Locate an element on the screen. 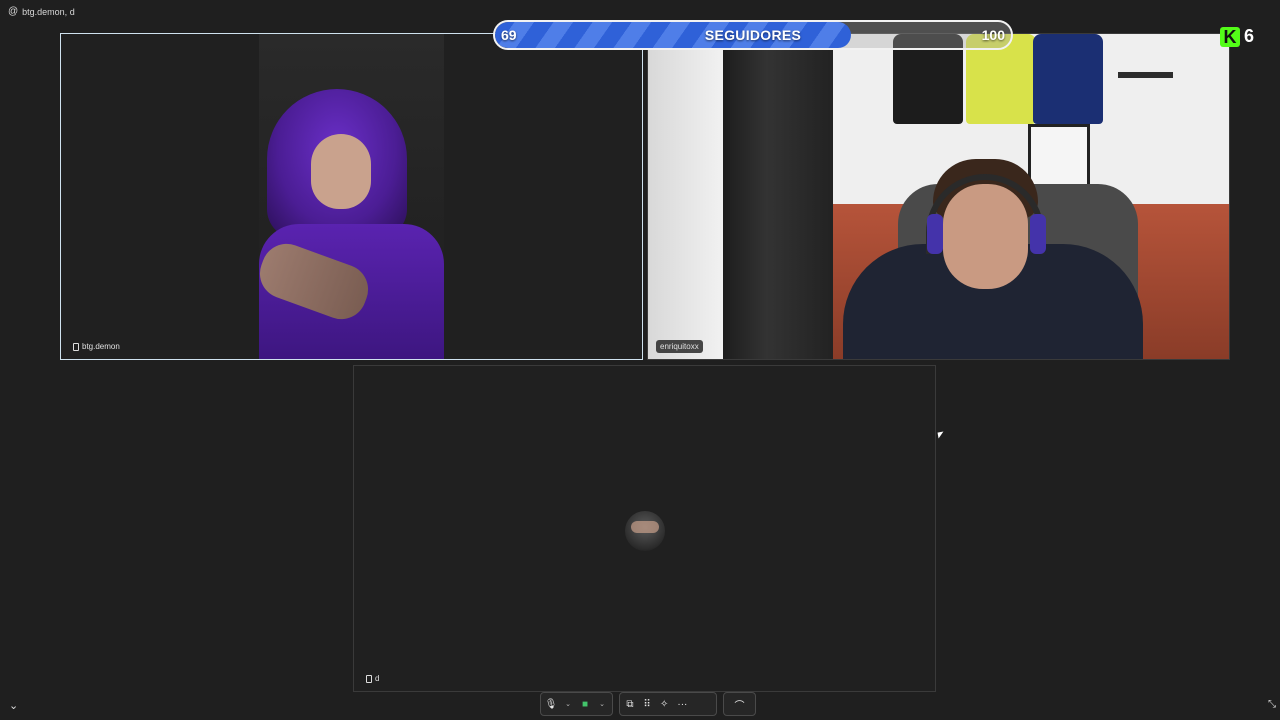 This screenshot has width=1280, height=720. fullscreen-icon: ⤡ is located at coordinates (1272, 704).